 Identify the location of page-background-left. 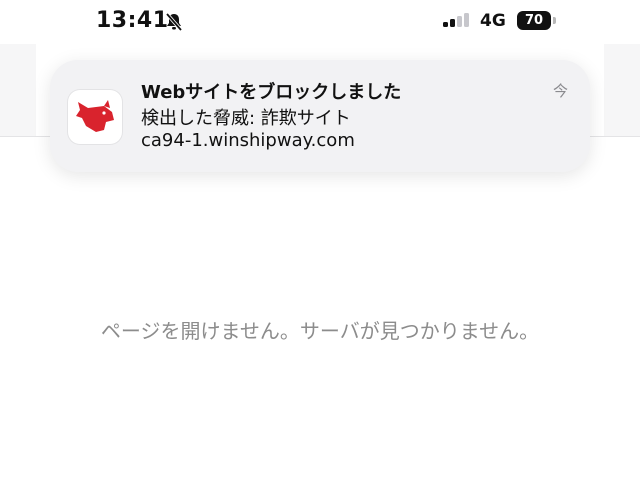
(18, 90).